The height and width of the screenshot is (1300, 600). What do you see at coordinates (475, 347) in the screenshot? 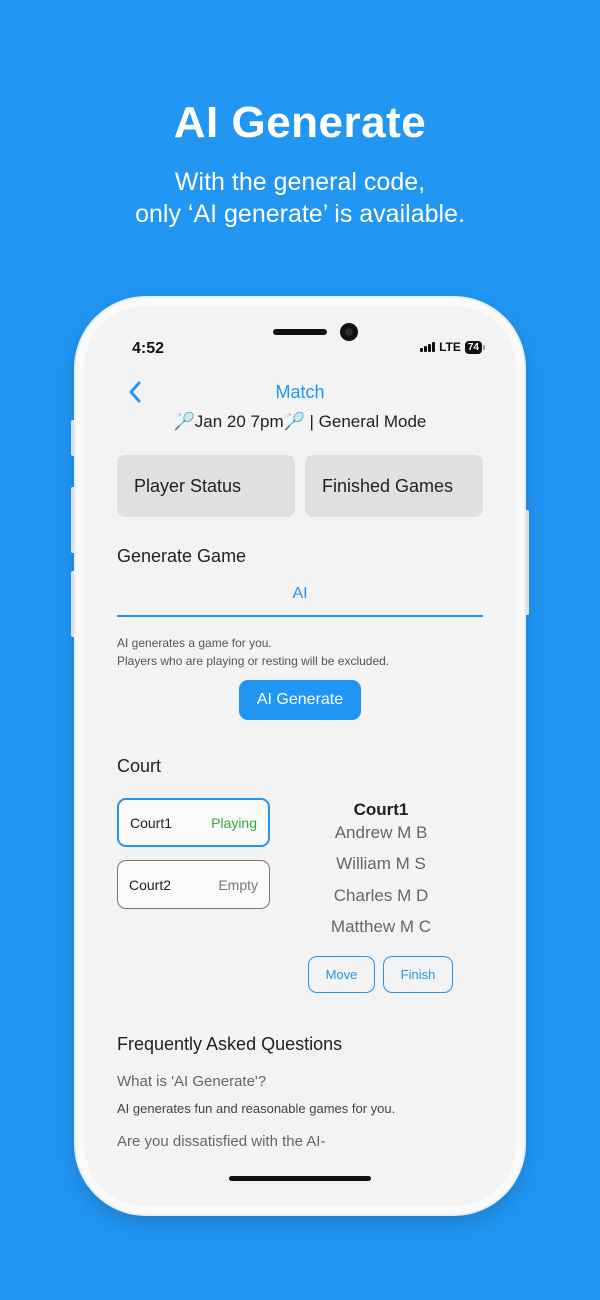
I see `battery-icon: 74` at bounding box center [475, 347].